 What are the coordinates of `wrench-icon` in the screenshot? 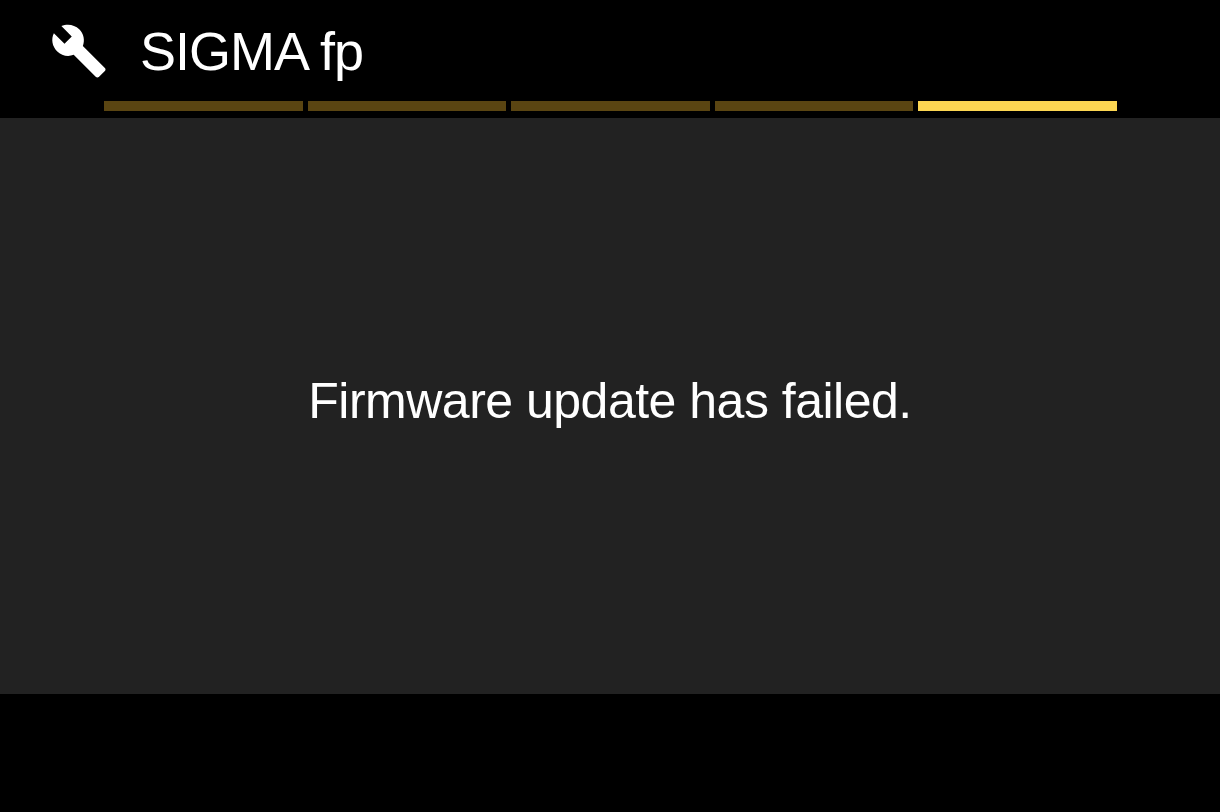 It's located at (79, 51).